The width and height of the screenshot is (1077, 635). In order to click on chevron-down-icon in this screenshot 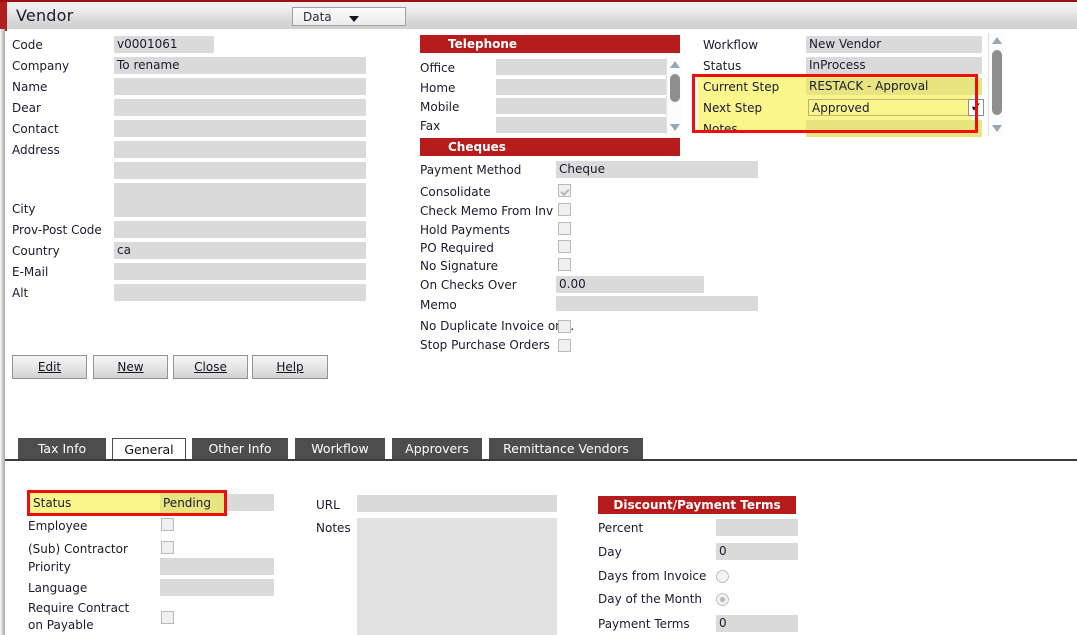, I will do `click(354, 19)`.